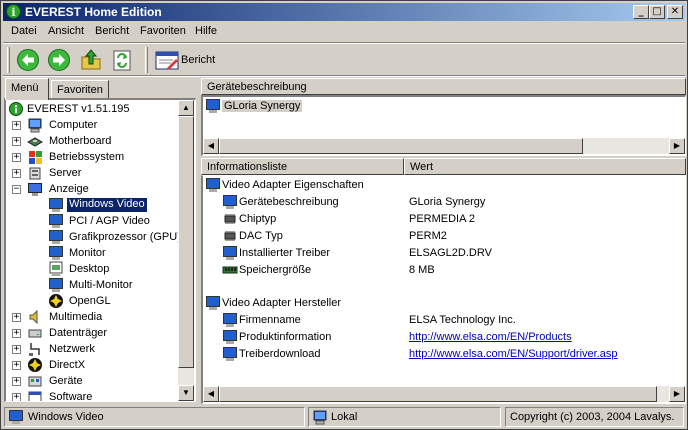 The height and width of the screenshot is (430, 688). I want to click on tree-root-label: EVEREST v1.51.195, so click(78, 109).